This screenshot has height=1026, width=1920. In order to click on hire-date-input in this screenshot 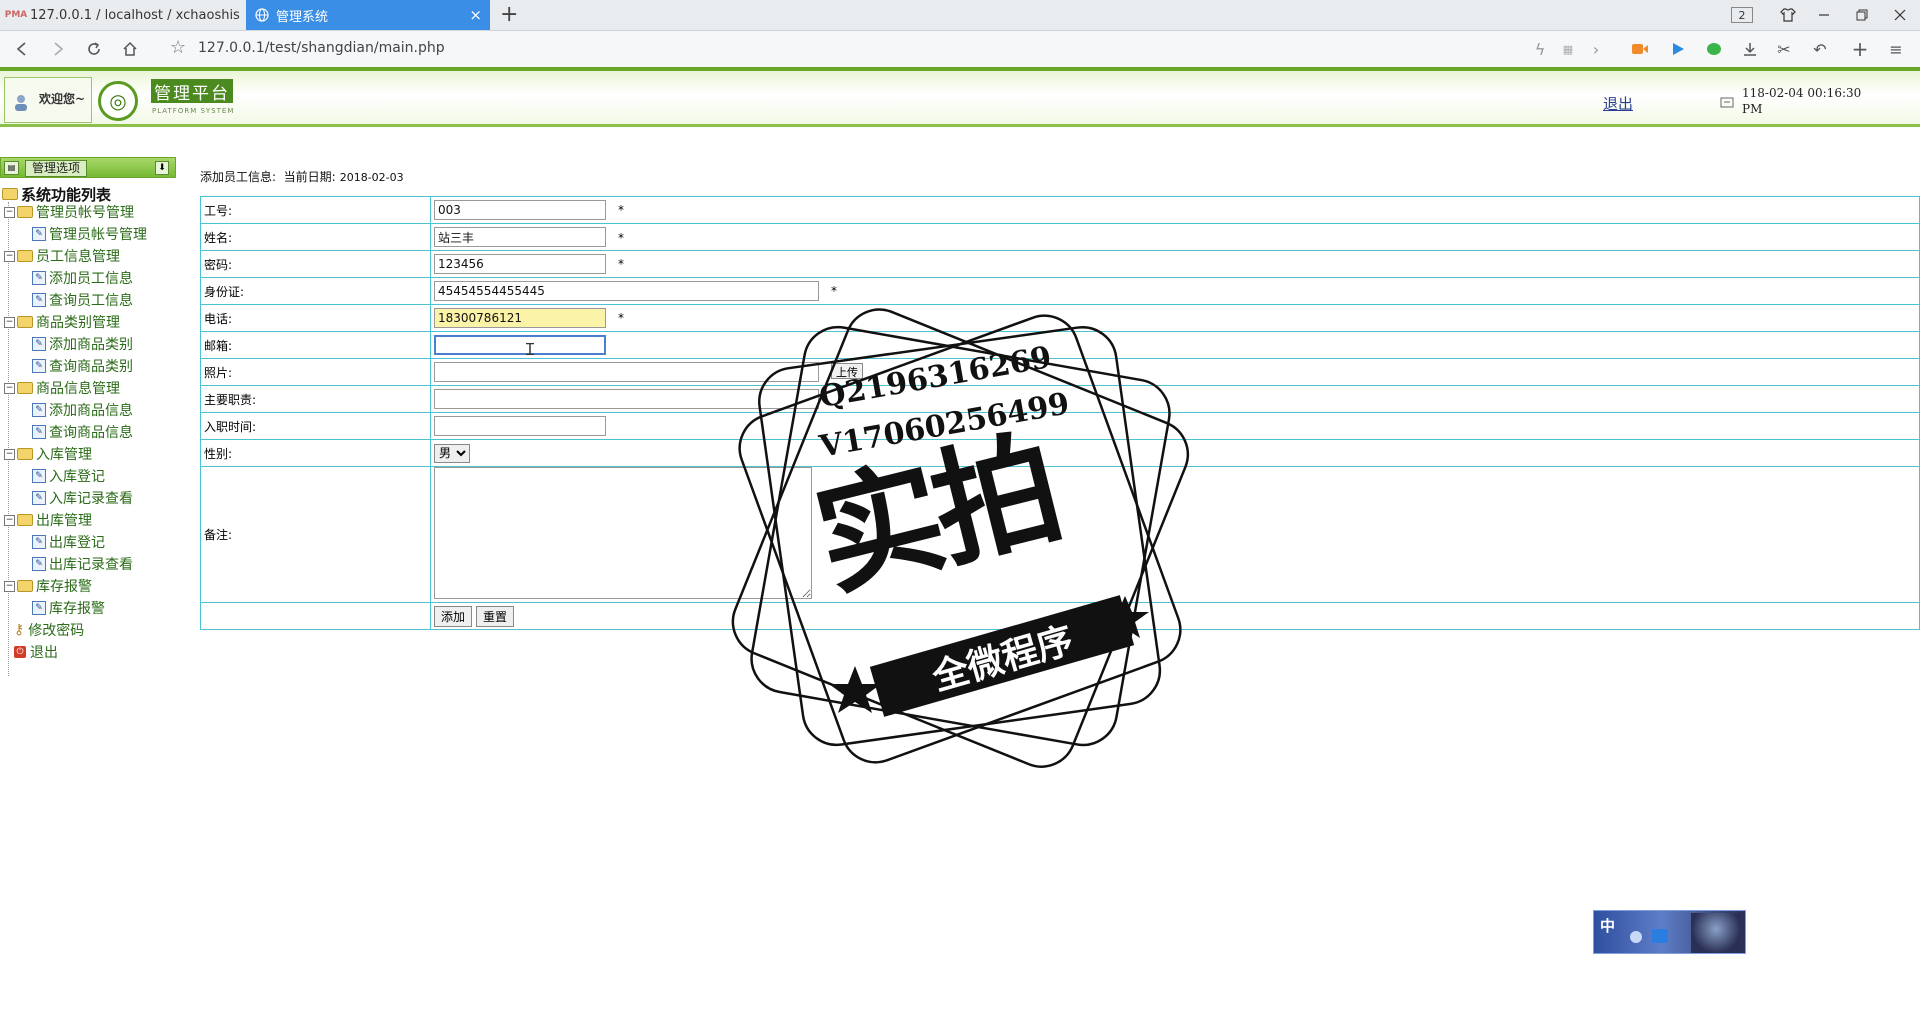, I will do `click(520, 426)`.